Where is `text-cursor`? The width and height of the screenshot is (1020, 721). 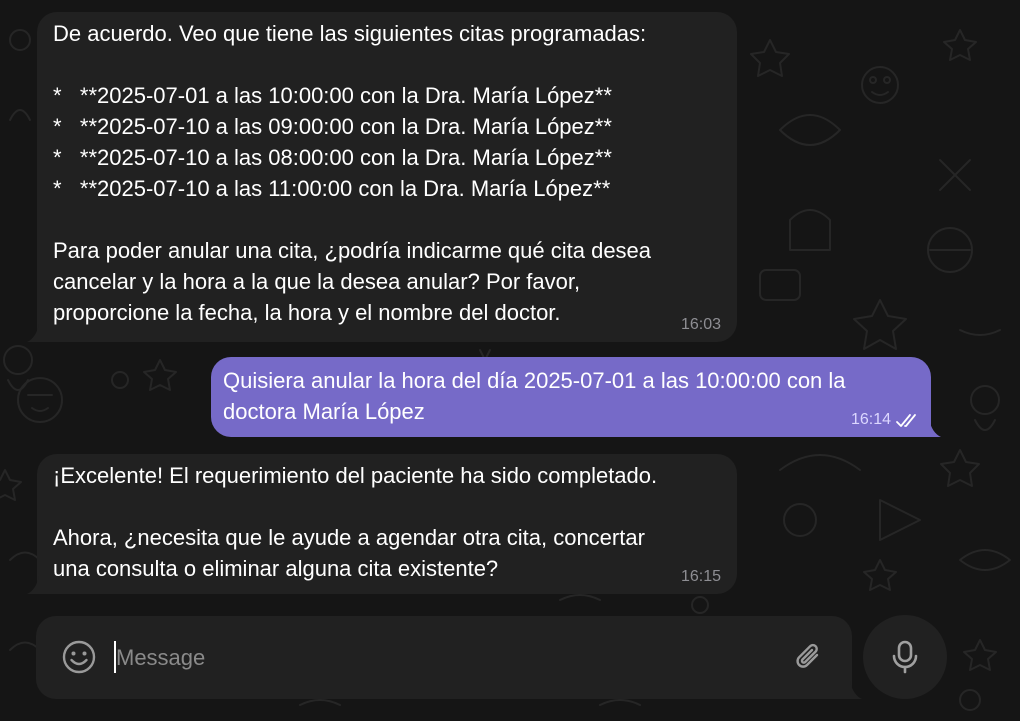 text-cursor is located at coordinates (115, 657).